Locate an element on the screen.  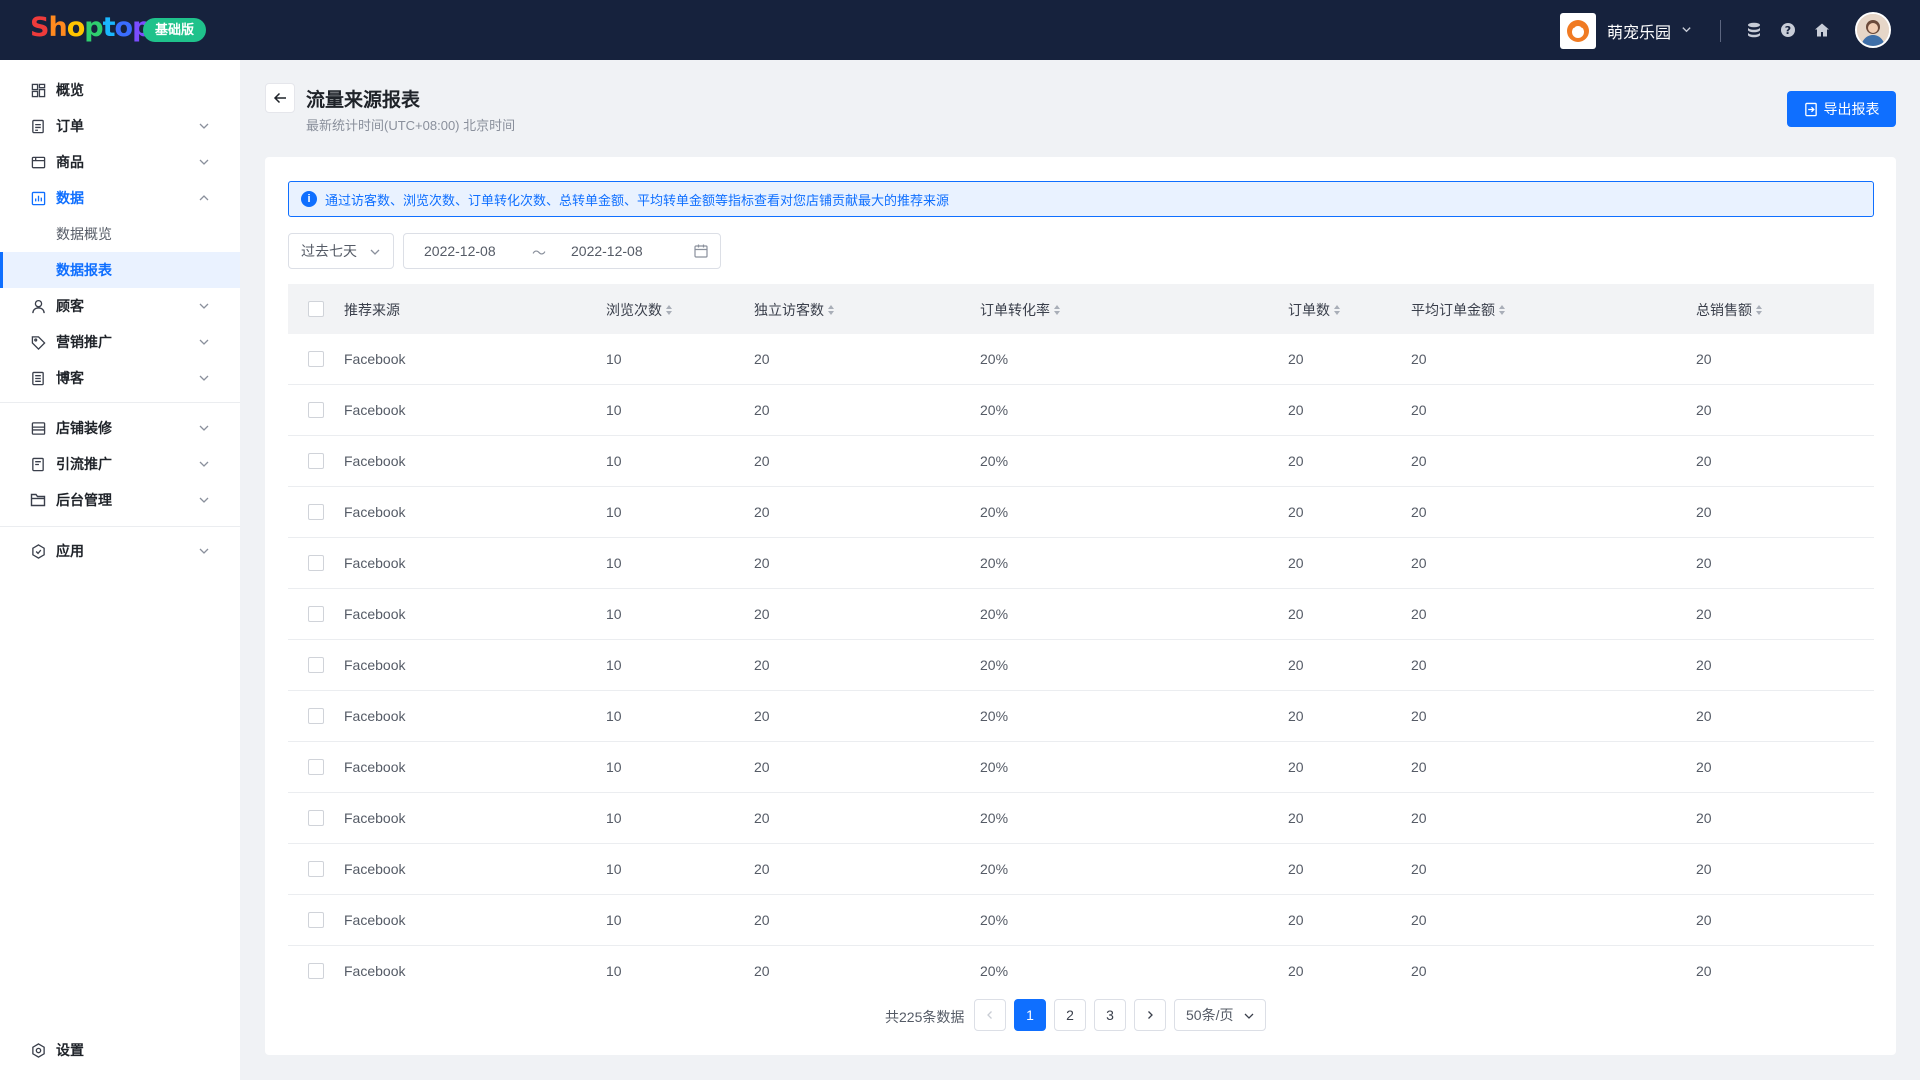
sidebar-item-products: 商品 is located at coordinates (120, 162).